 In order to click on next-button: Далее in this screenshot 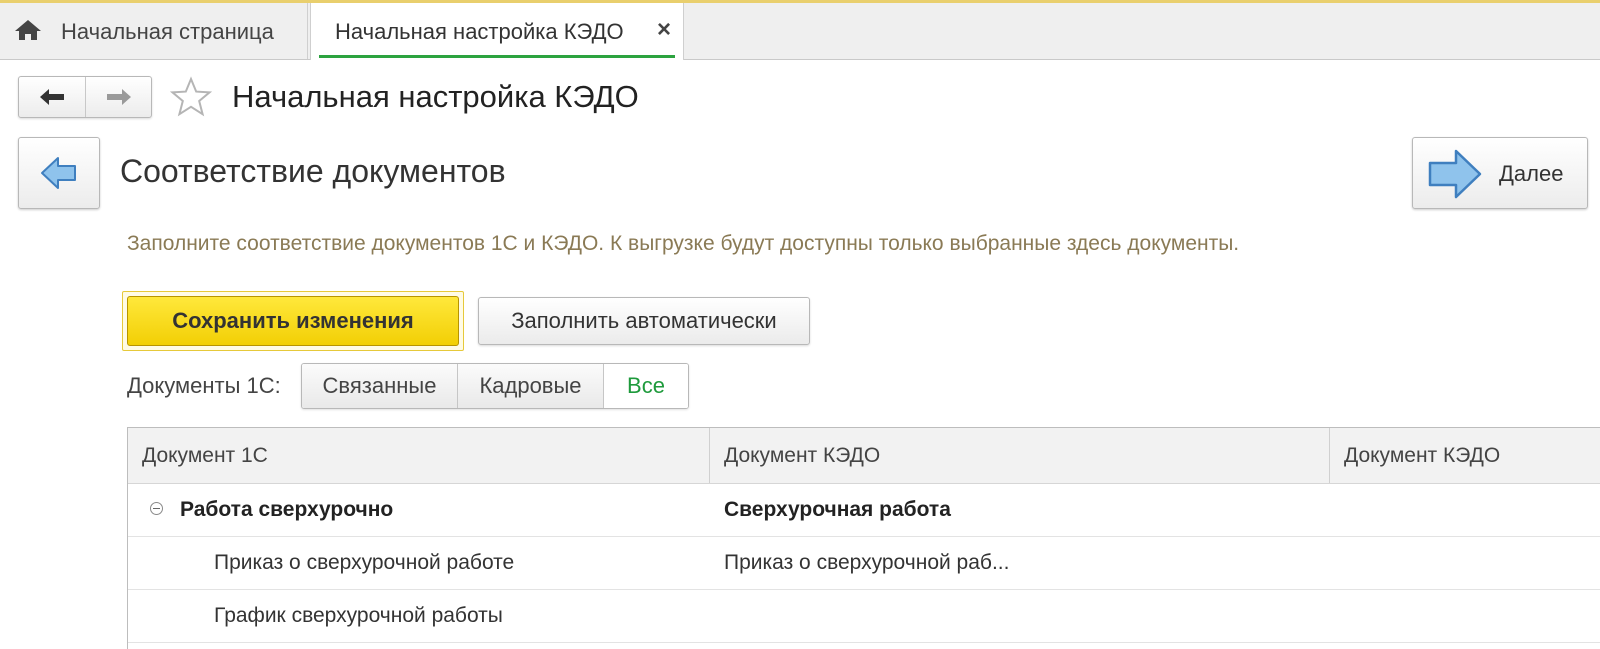, I will do `click(1500, 173)`.